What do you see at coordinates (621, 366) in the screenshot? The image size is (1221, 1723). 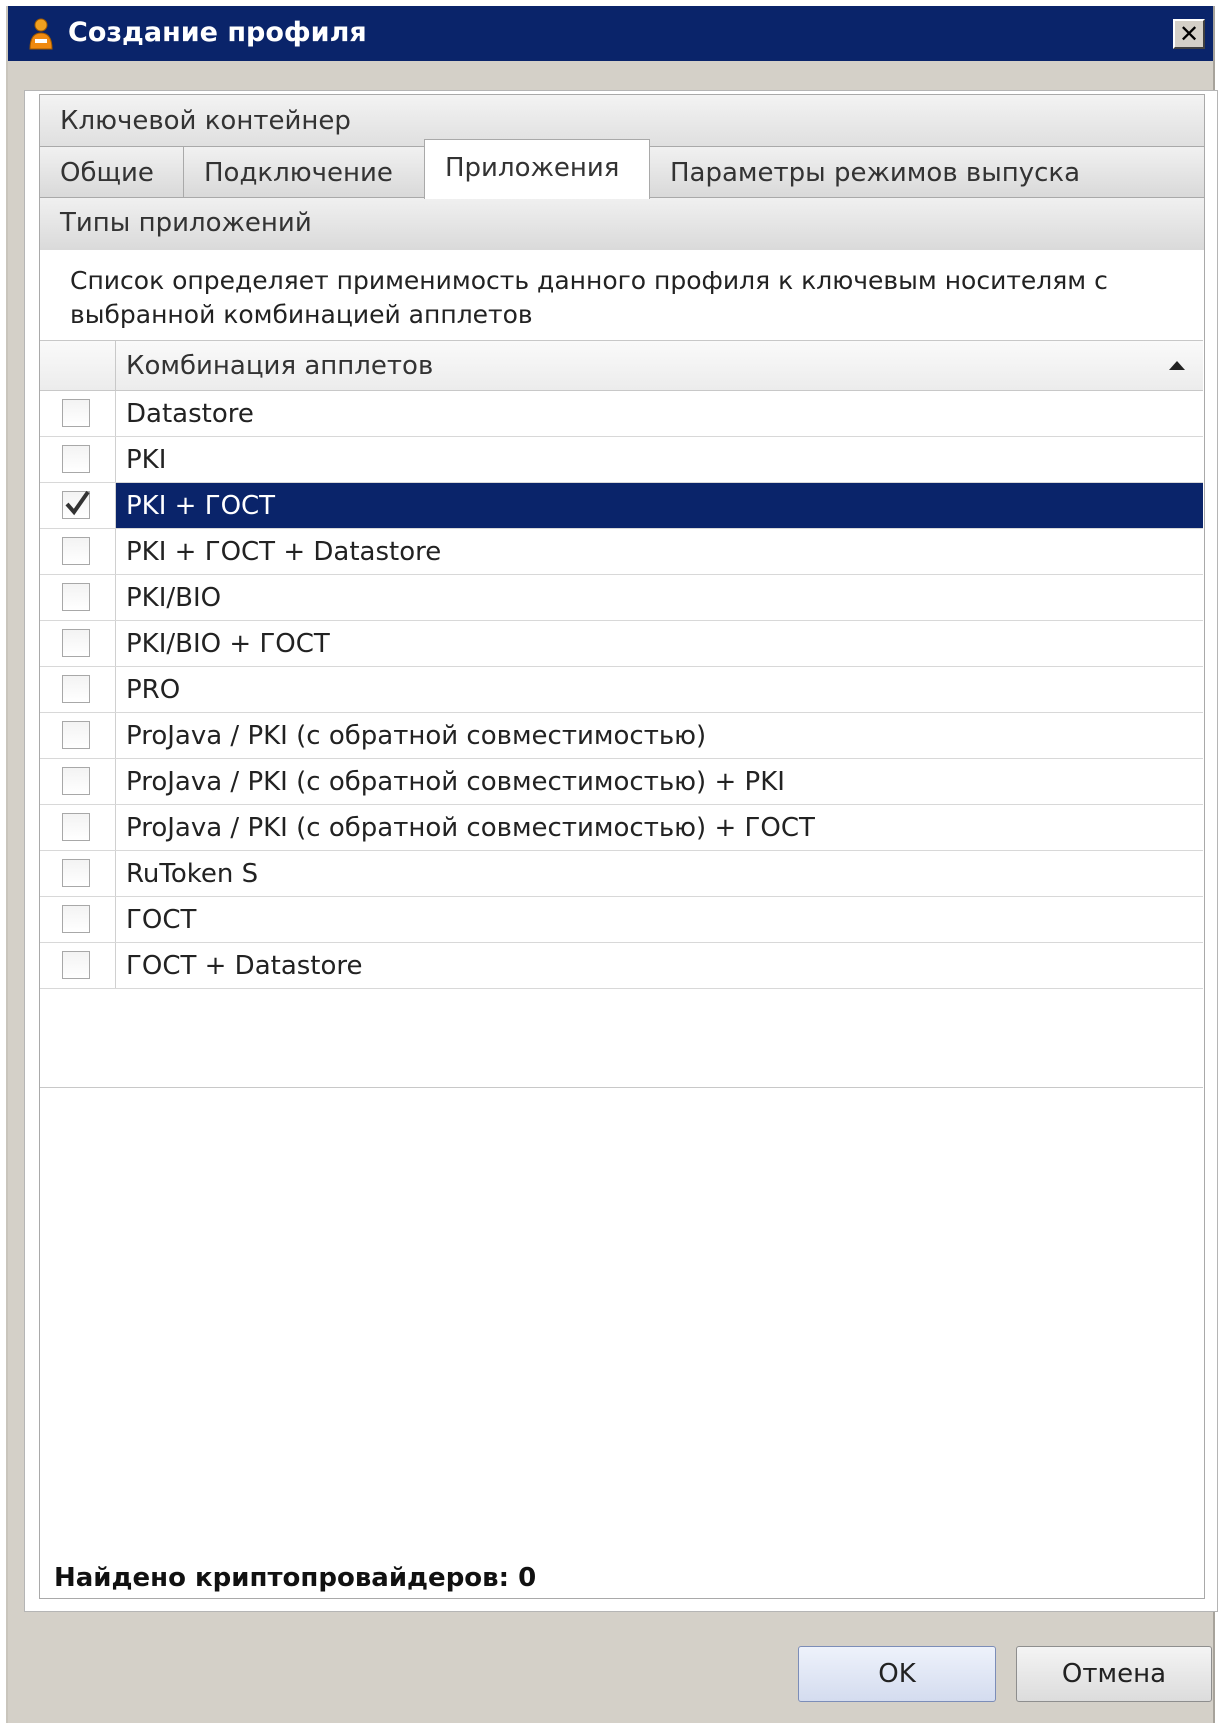 I see `grid-header: Комбинация апплетов` at bounding box center [621, 366].